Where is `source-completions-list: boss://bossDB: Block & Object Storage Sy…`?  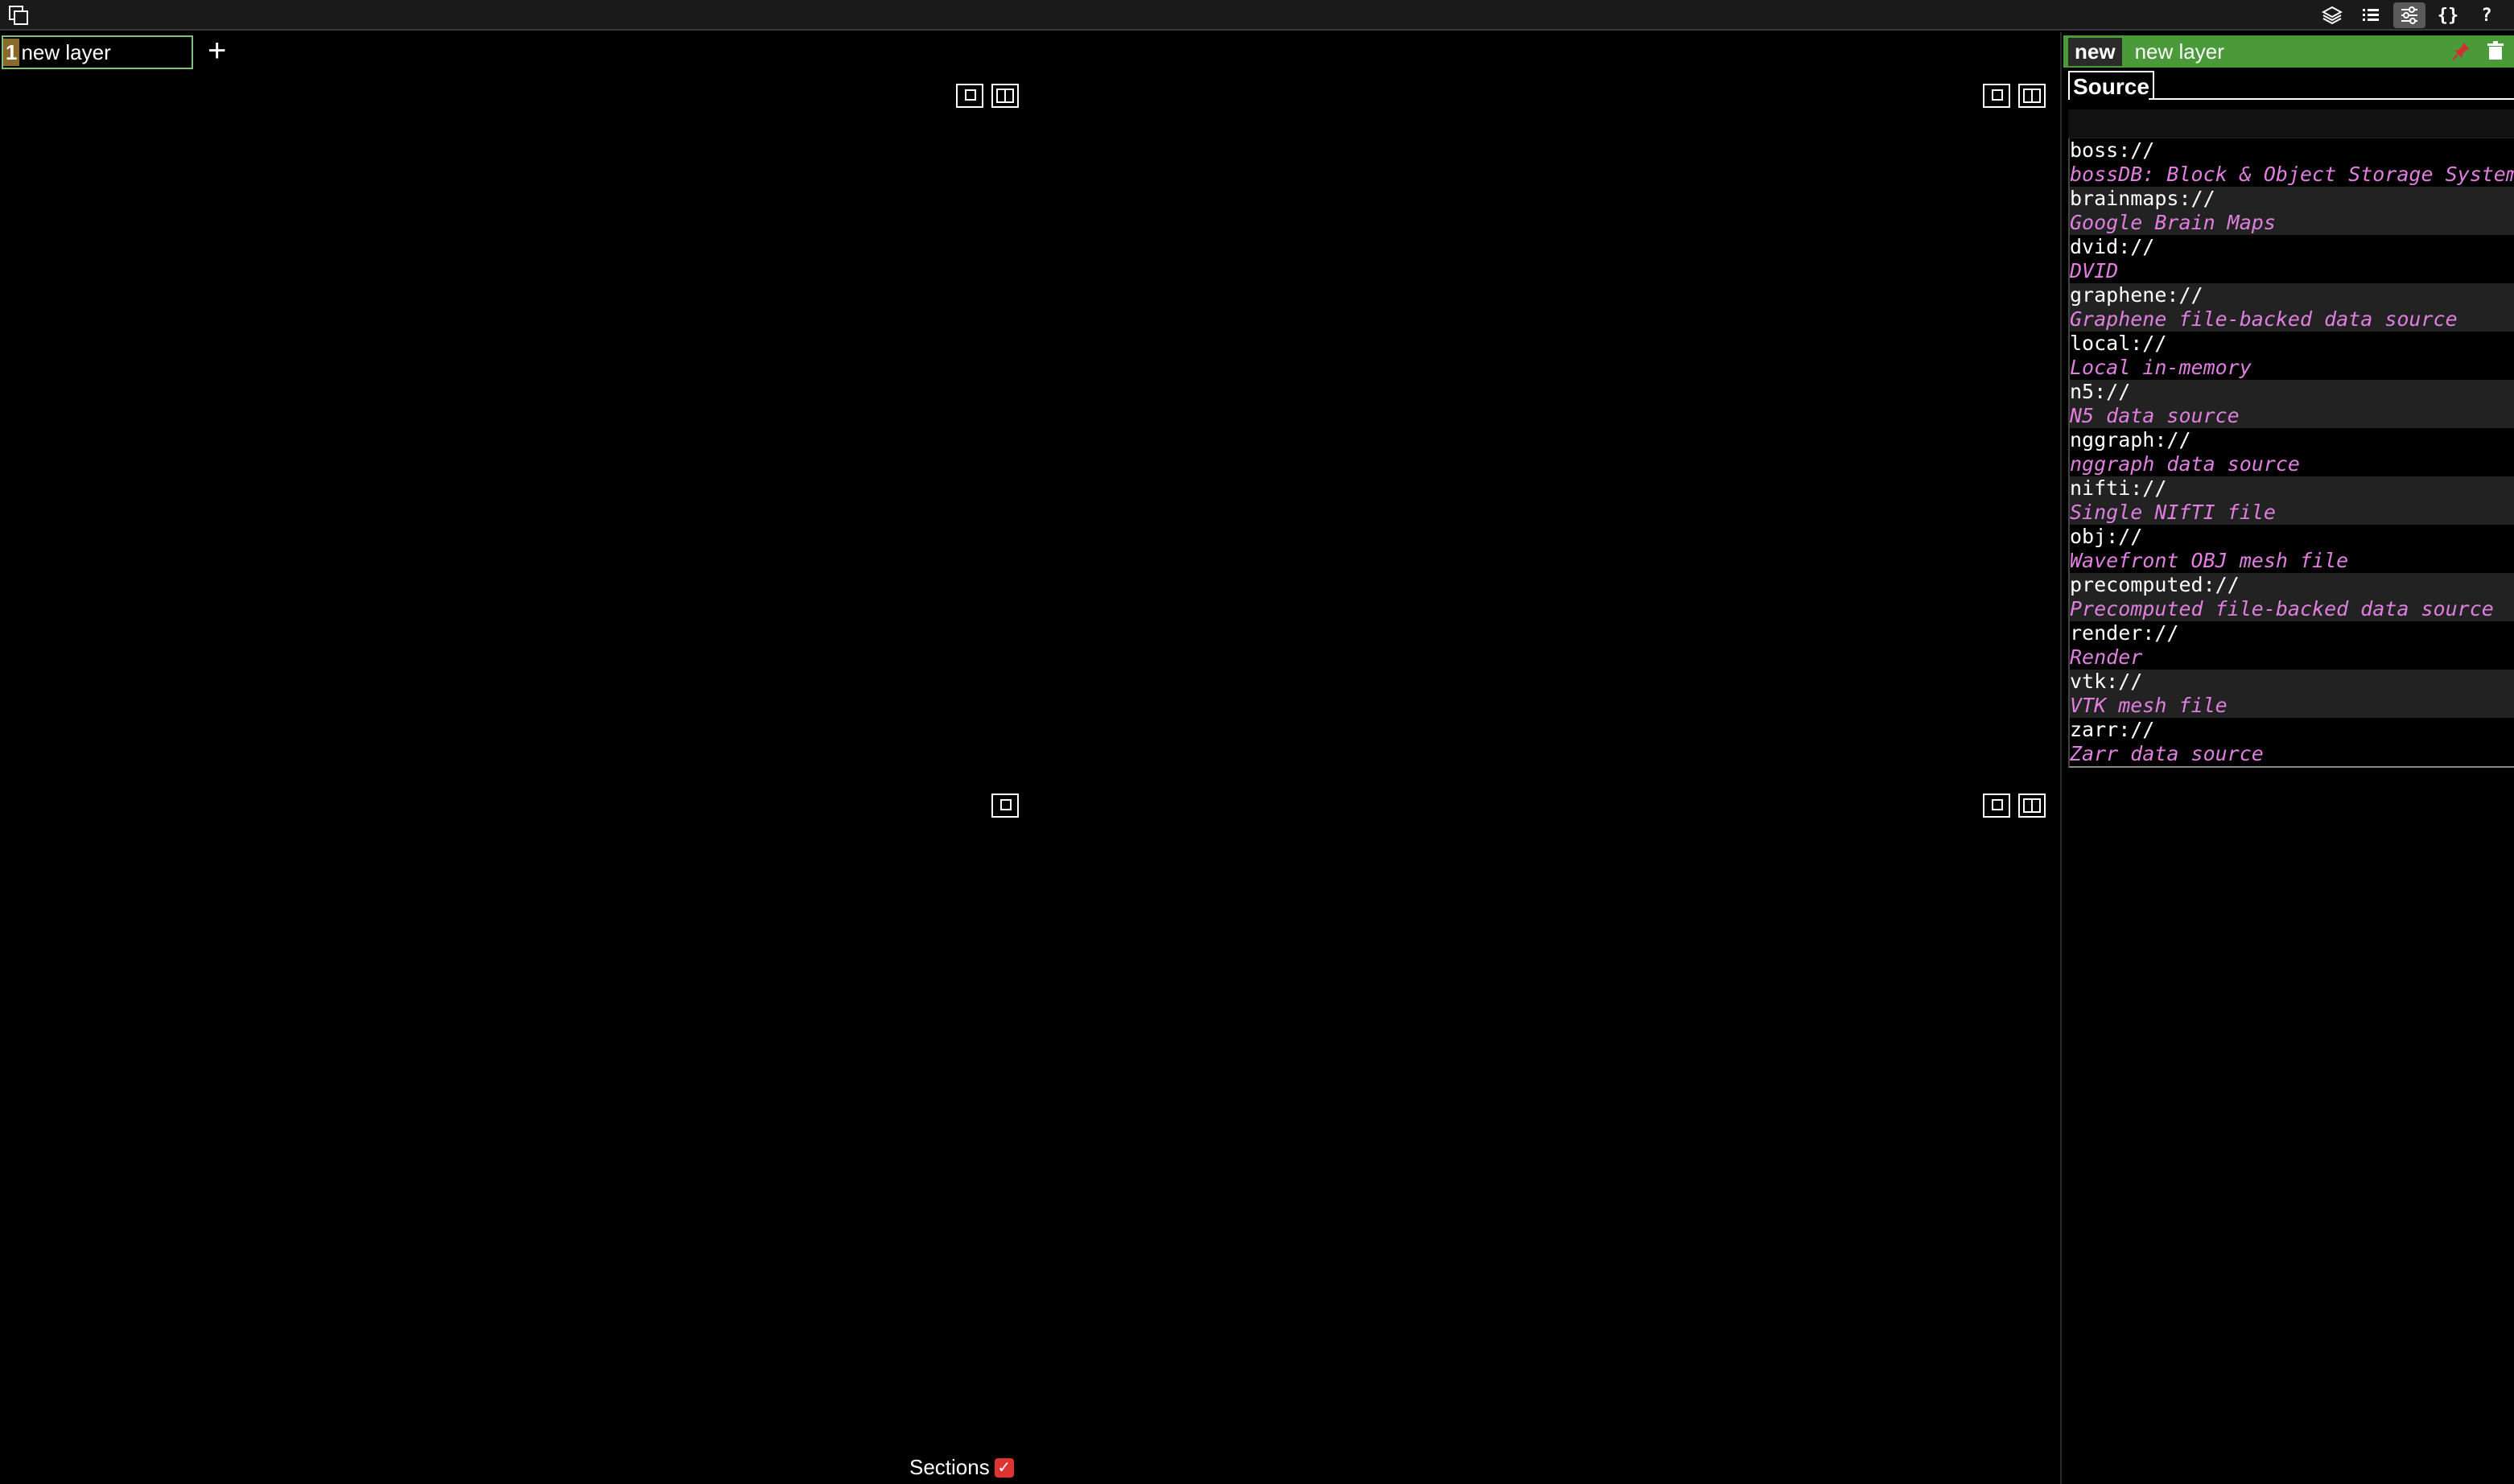 source-completions-list: boss://bossDB: Block & Object Storage Sy… is located at coordinates (2291, 453).